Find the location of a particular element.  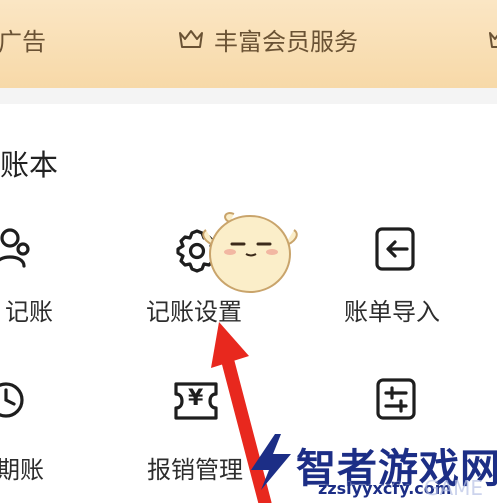

clock-icon is located at coordinates (14, 400).